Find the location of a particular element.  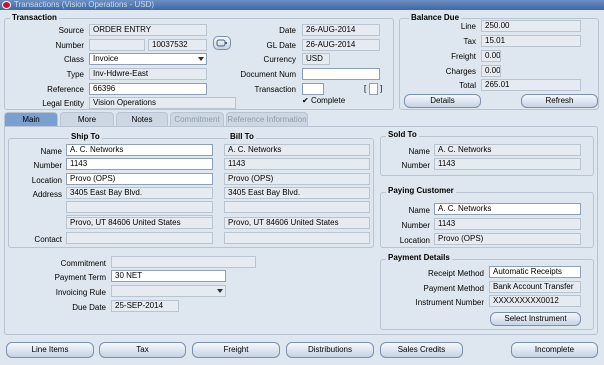

refresh-button: Refresh is located at coordinates (559, 101).